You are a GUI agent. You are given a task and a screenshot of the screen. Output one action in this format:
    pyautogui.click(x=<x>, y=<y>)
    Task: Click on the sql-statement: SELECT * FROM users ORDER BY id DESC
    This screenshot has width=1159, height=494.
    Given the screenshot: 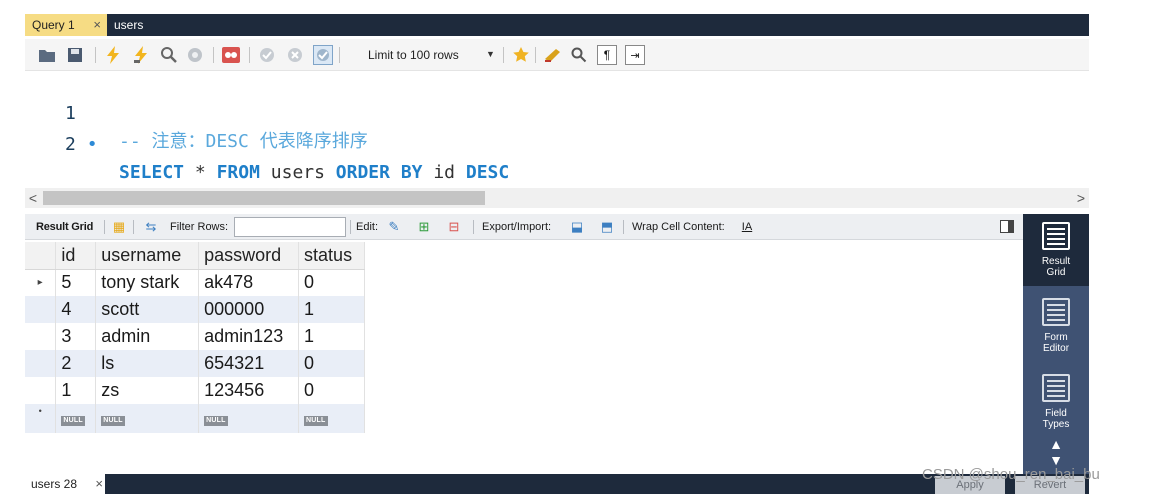 What is the action you would take?
    pyautogui.click(x=314, y=173)
    